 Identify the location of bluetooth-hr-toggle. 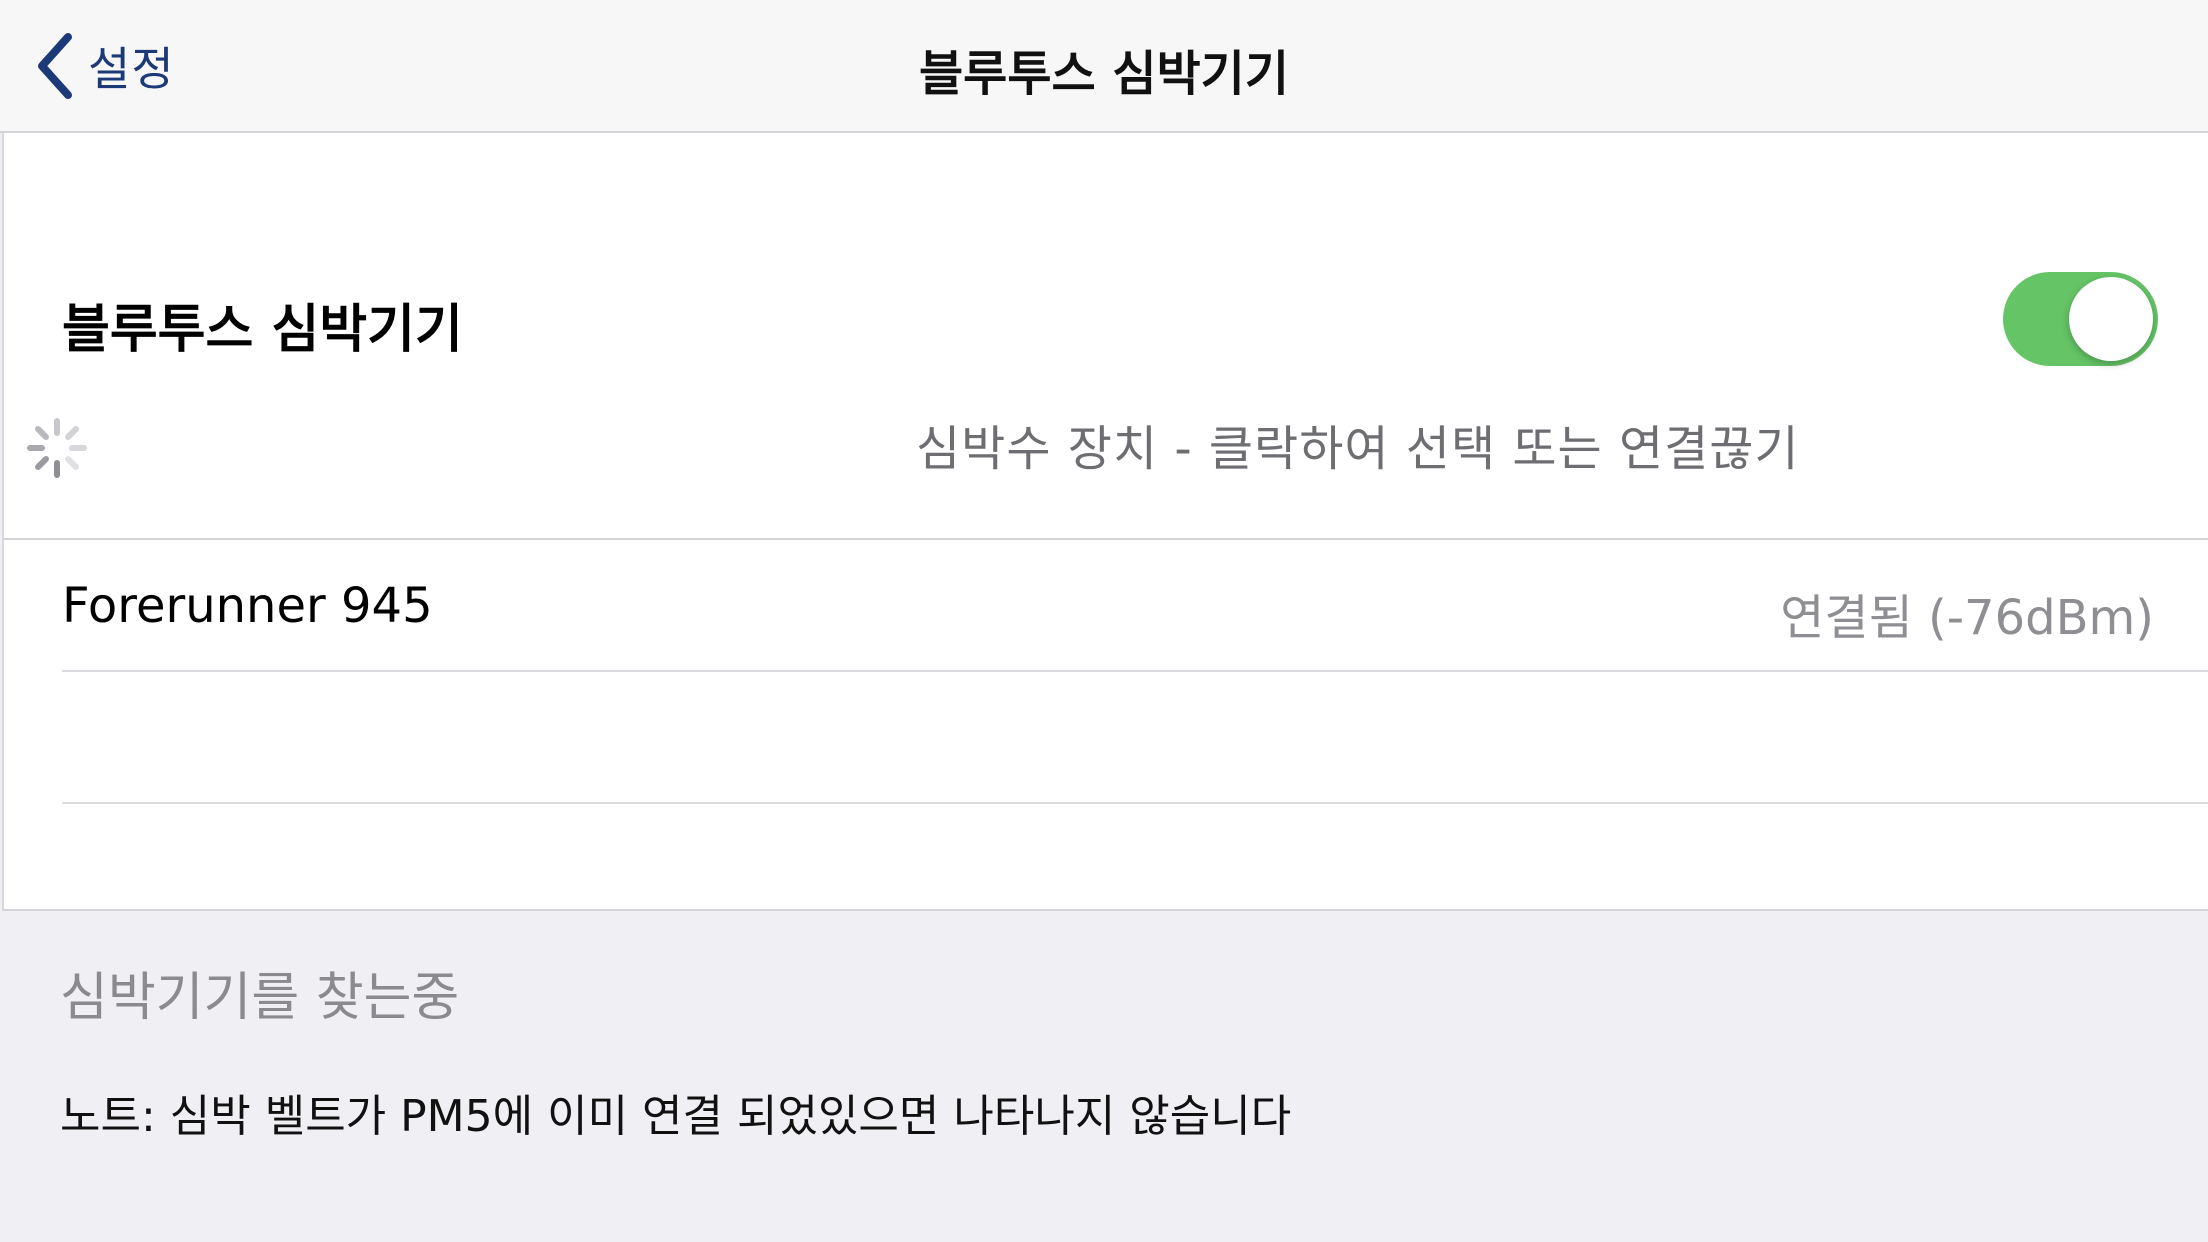
(2080, 319).